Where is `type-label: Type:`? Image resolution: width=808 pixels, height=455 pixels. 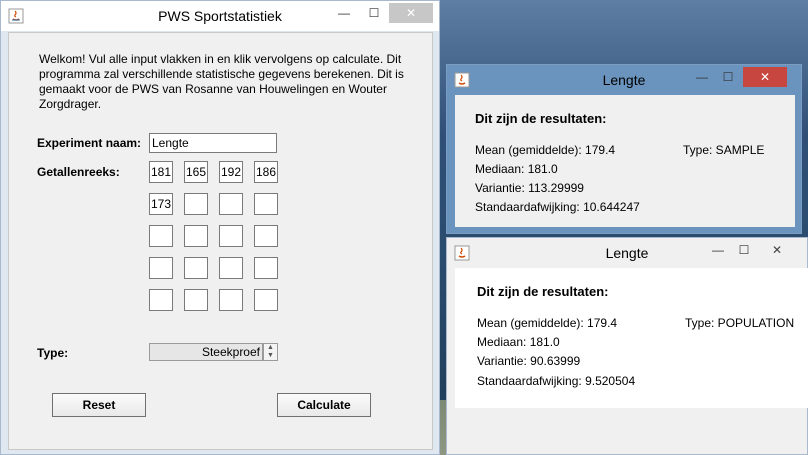
type-label: Type: is located at coordinates (53, 353).